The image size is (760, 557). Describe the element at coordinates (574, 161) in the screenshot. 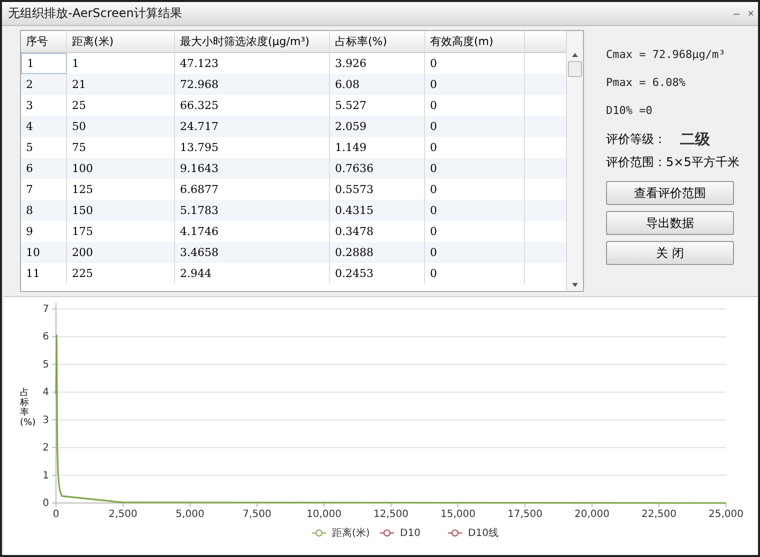

I see `scrollbar` at that location.